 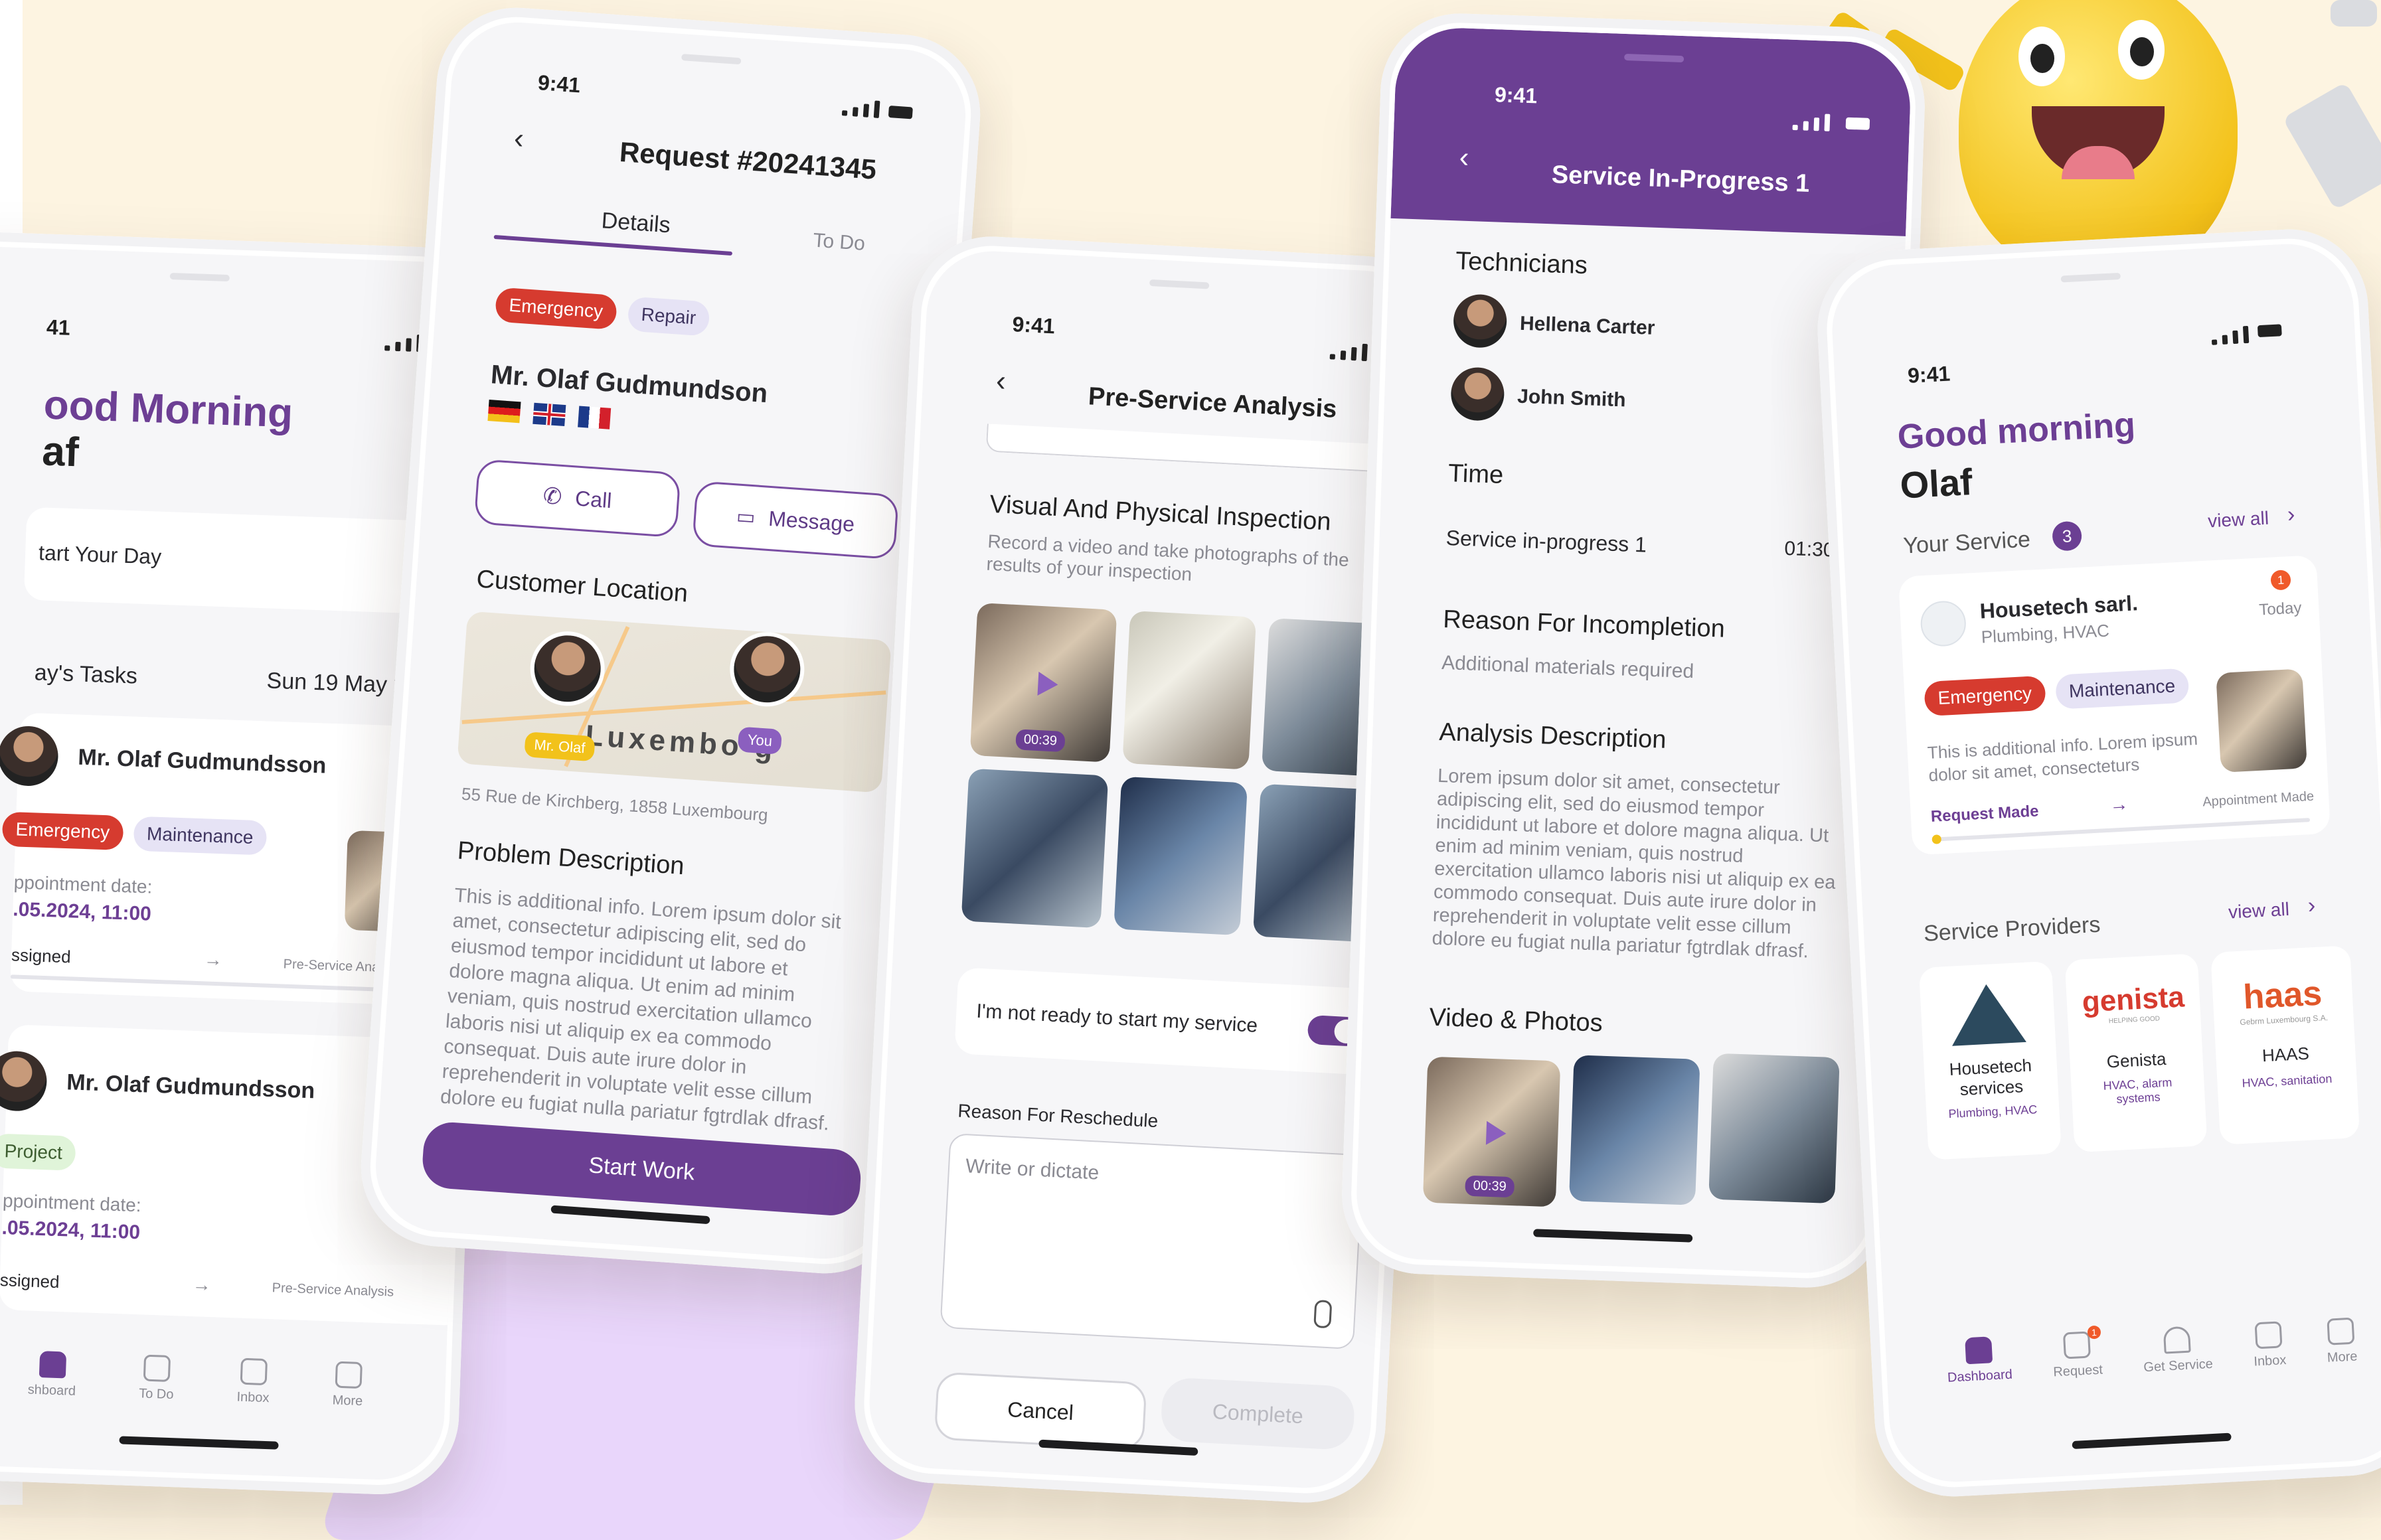 I want to click on view-all-services-link: view all, so click(x=2238, y=520).